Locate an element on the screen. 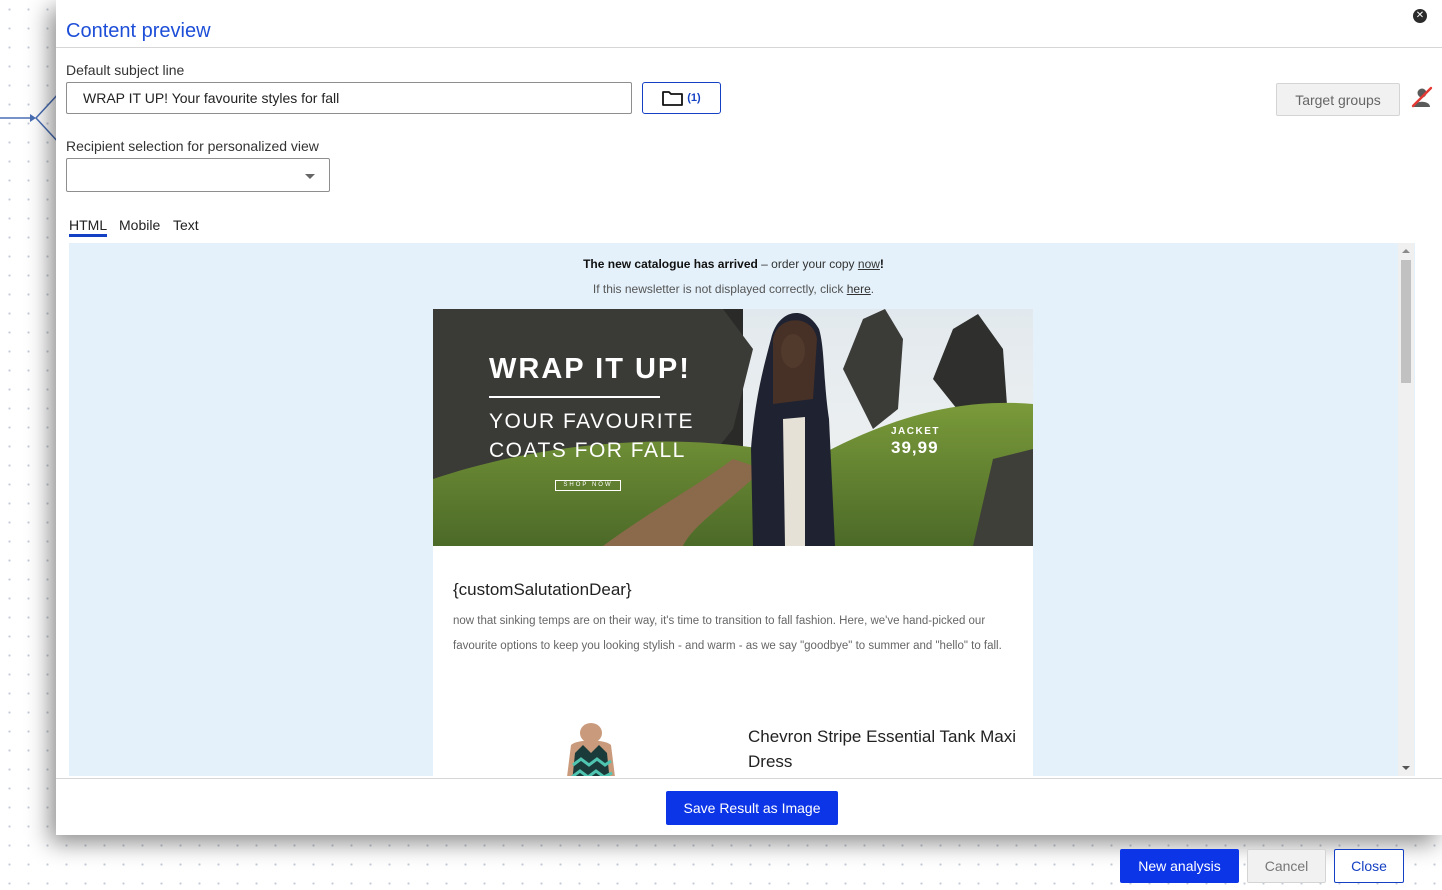  flow-connector-arrow is located at coordinates (30, 118).